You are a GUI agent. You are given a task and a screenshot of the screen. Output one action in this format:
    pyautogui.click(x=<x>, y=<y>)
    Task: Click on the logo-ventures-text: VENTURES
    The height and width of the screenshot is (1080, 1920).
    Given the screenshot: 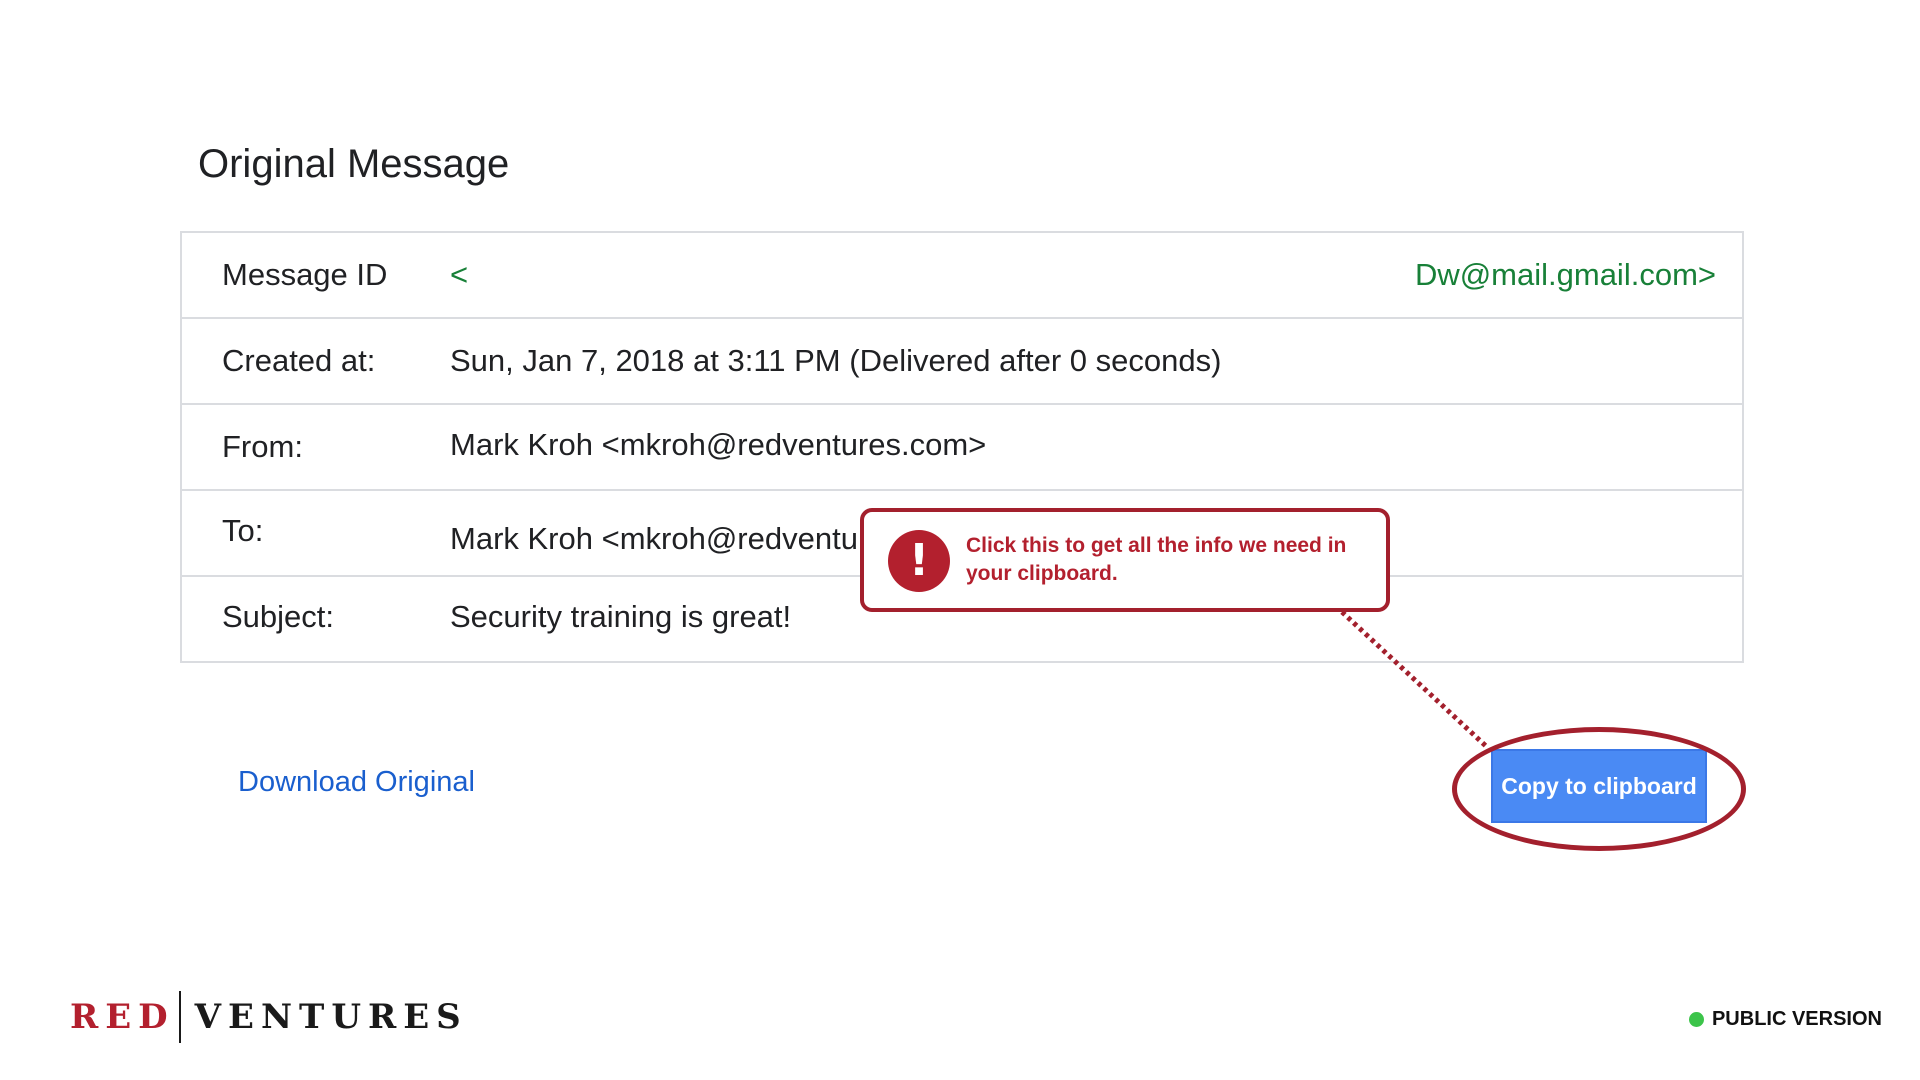 What is the action you would take?
    pyautogui.click(x=331, y=1017)
    